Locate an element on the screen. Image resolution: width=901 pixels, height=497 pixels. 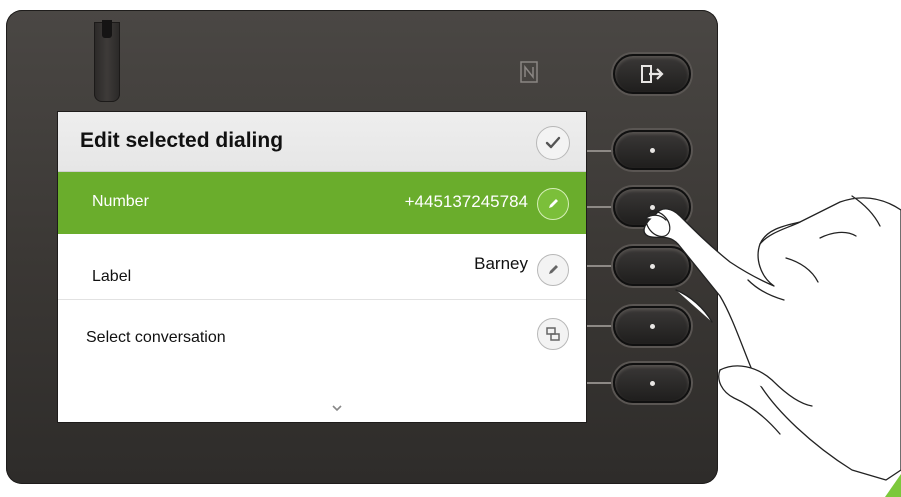
page-title: Edit selected dialing is located at coordinates (182, 140).